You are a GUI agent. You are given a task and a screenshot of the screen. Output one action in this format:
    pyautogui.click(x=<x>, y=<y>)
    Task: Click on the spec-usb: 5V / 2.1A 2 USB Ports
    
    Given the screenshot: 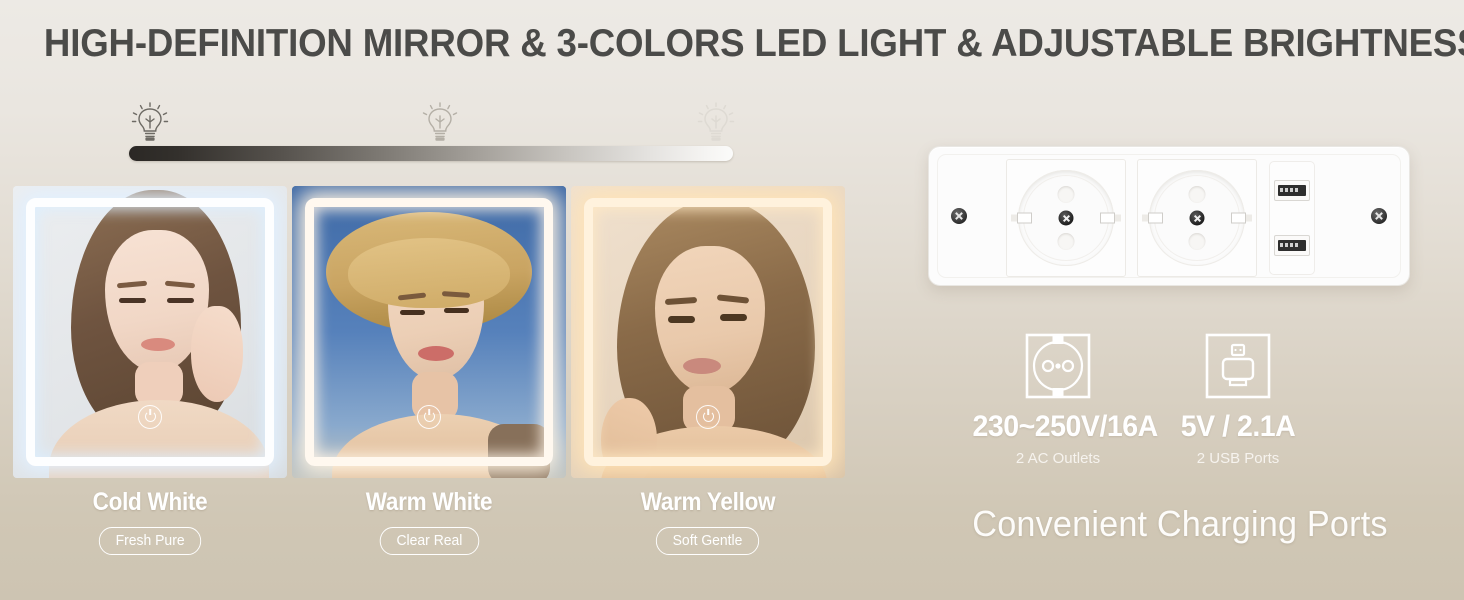 What is the action you would take?
    pyautogui.click(x=1238, y=402)
    